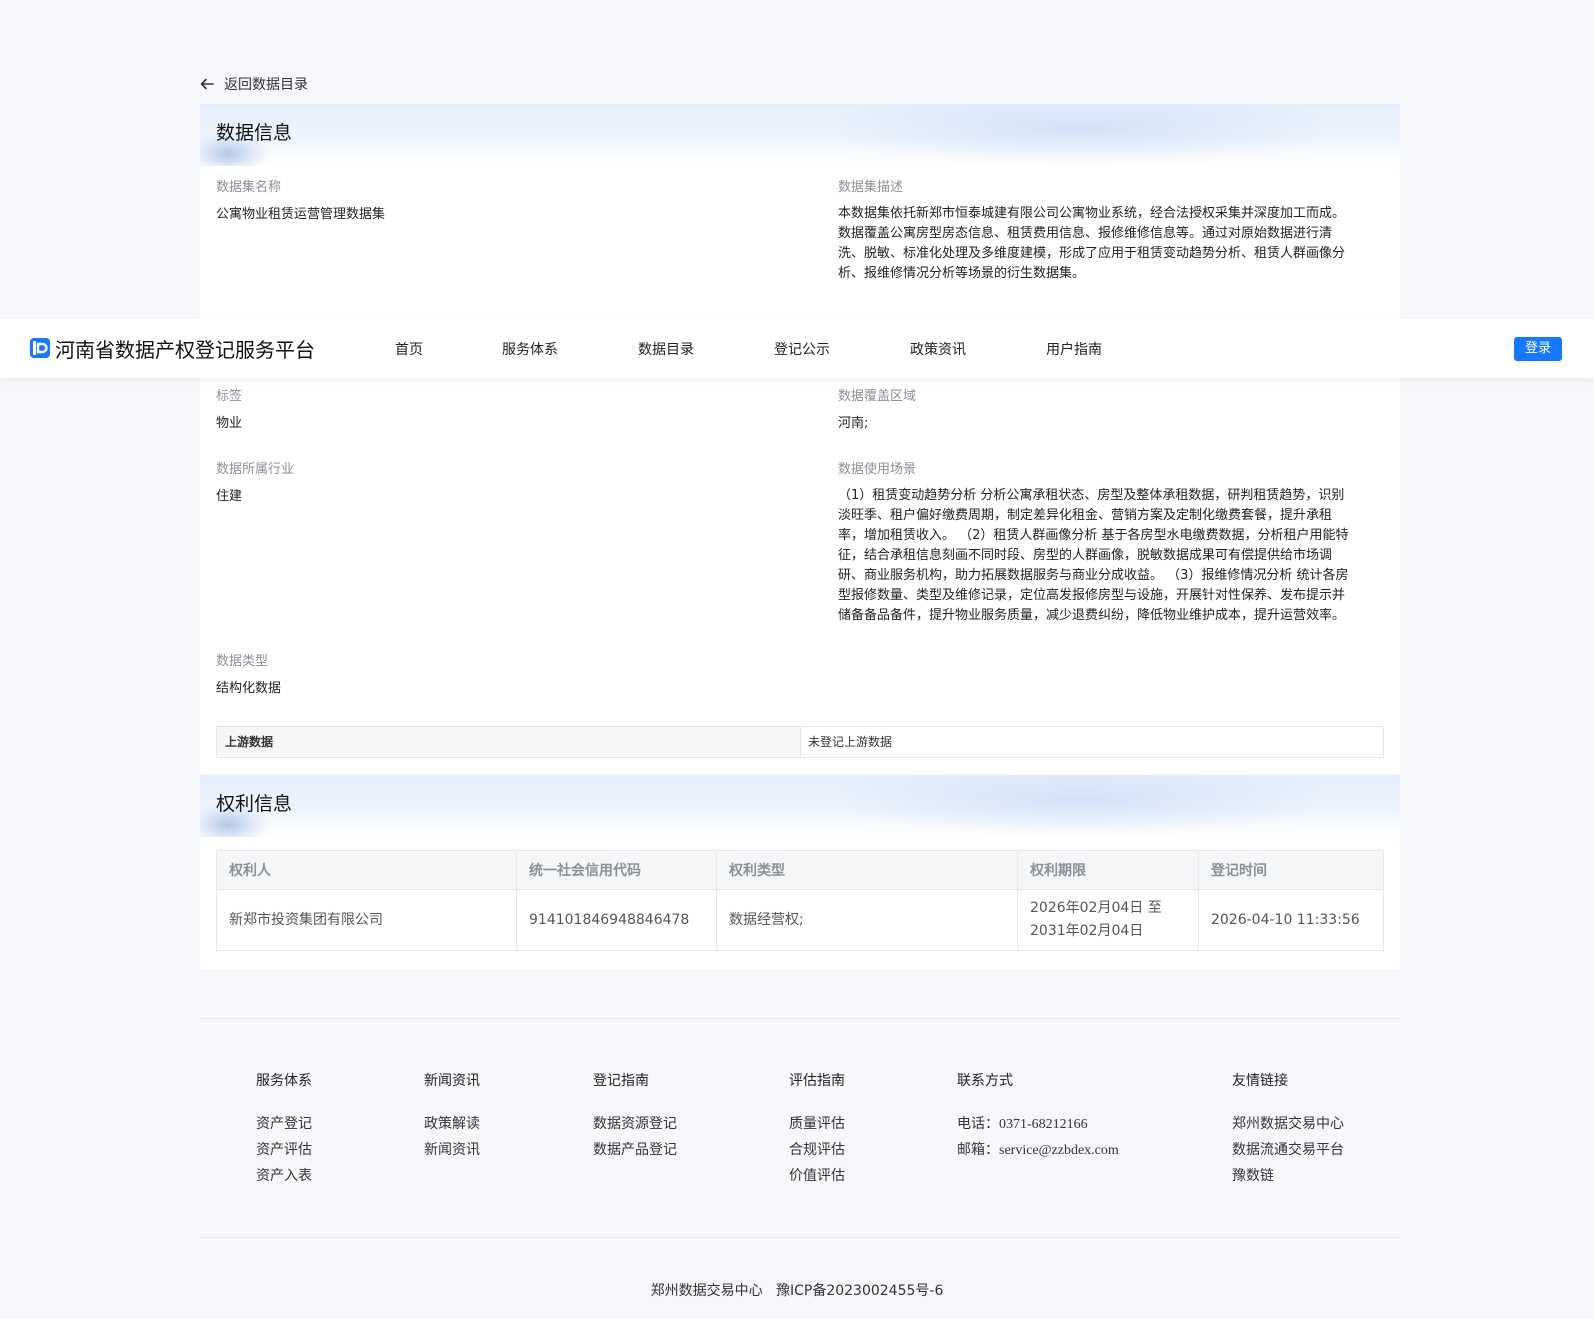  Describe the element at coordinates (229, 423) in the screenshot. I see `tag-value: 物业` at that location.